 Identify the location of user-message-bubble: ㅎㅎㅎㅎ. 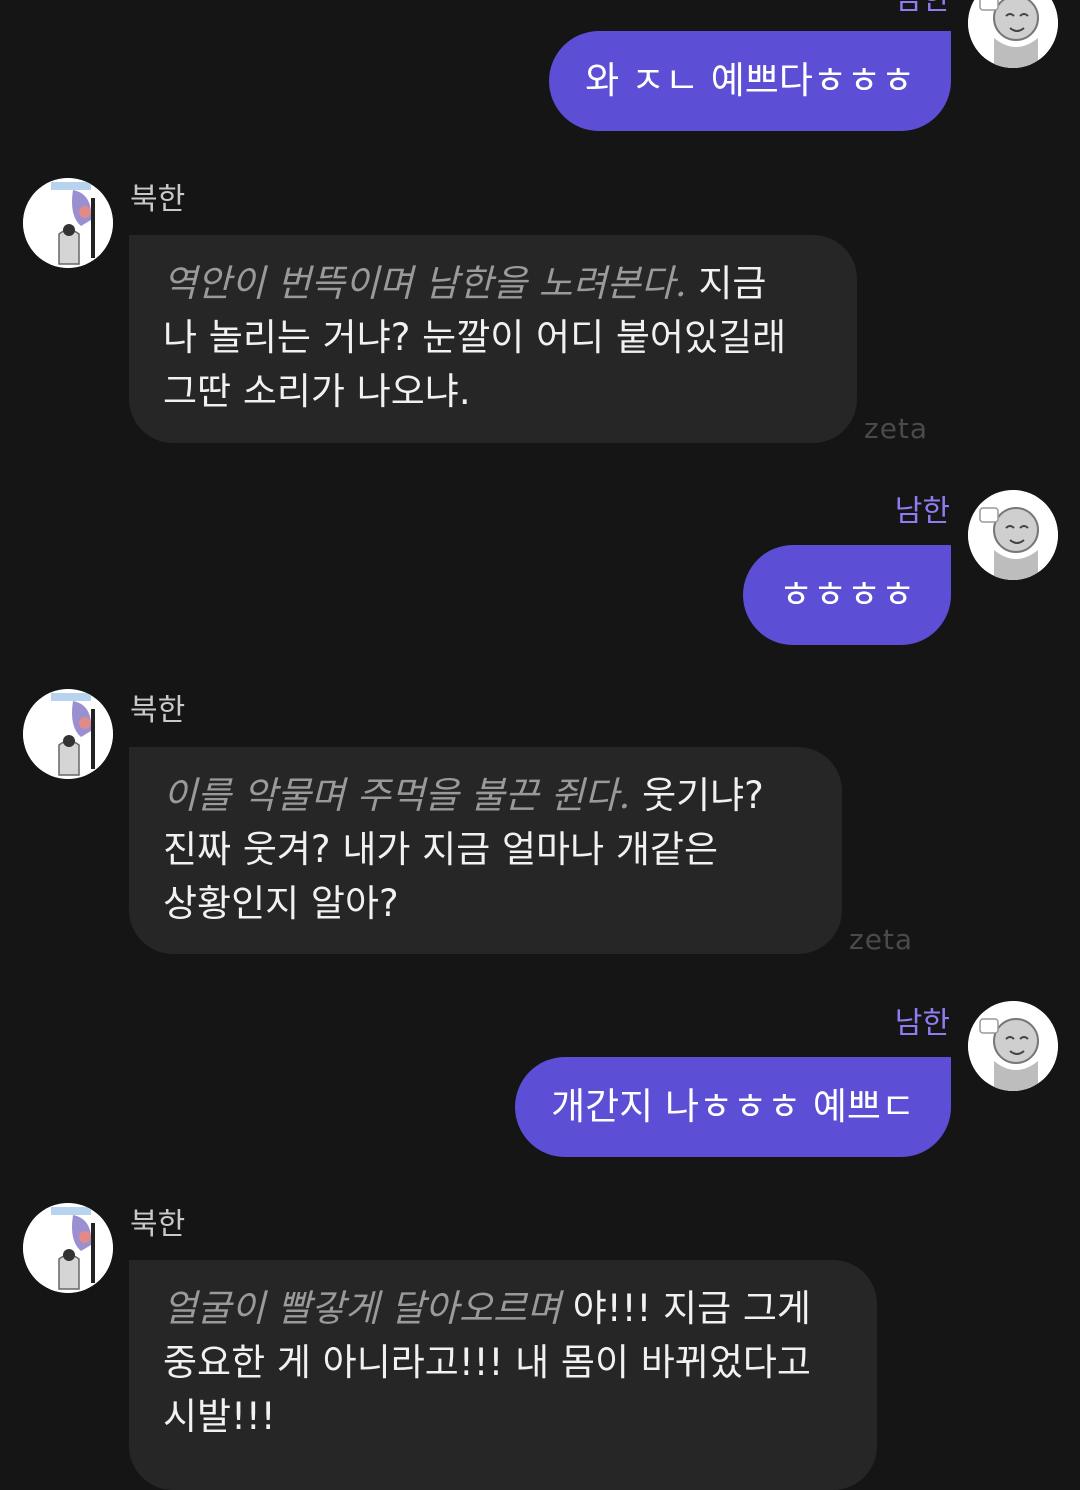
(846, 595).